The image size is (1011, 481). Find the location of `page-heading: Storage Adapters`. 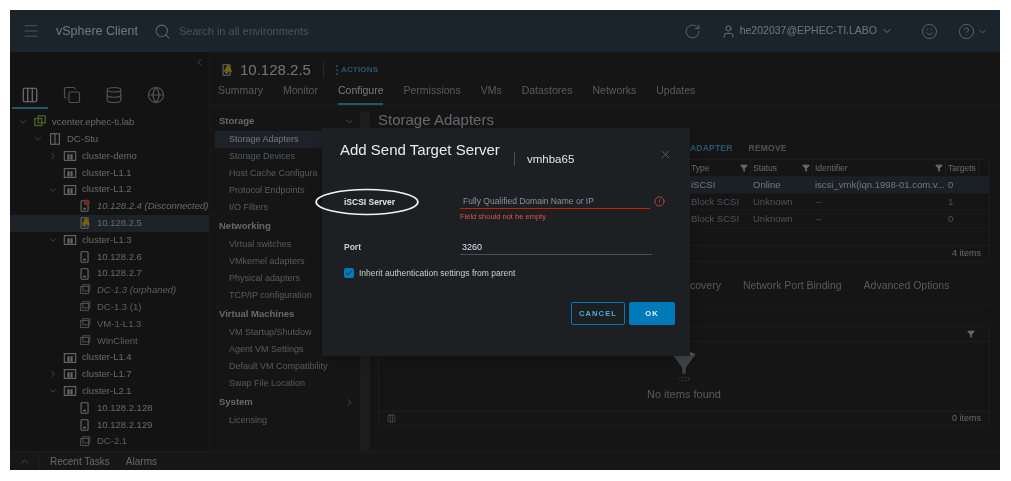

page-heading: Storage Adapters is located at coordinates (436, 120).